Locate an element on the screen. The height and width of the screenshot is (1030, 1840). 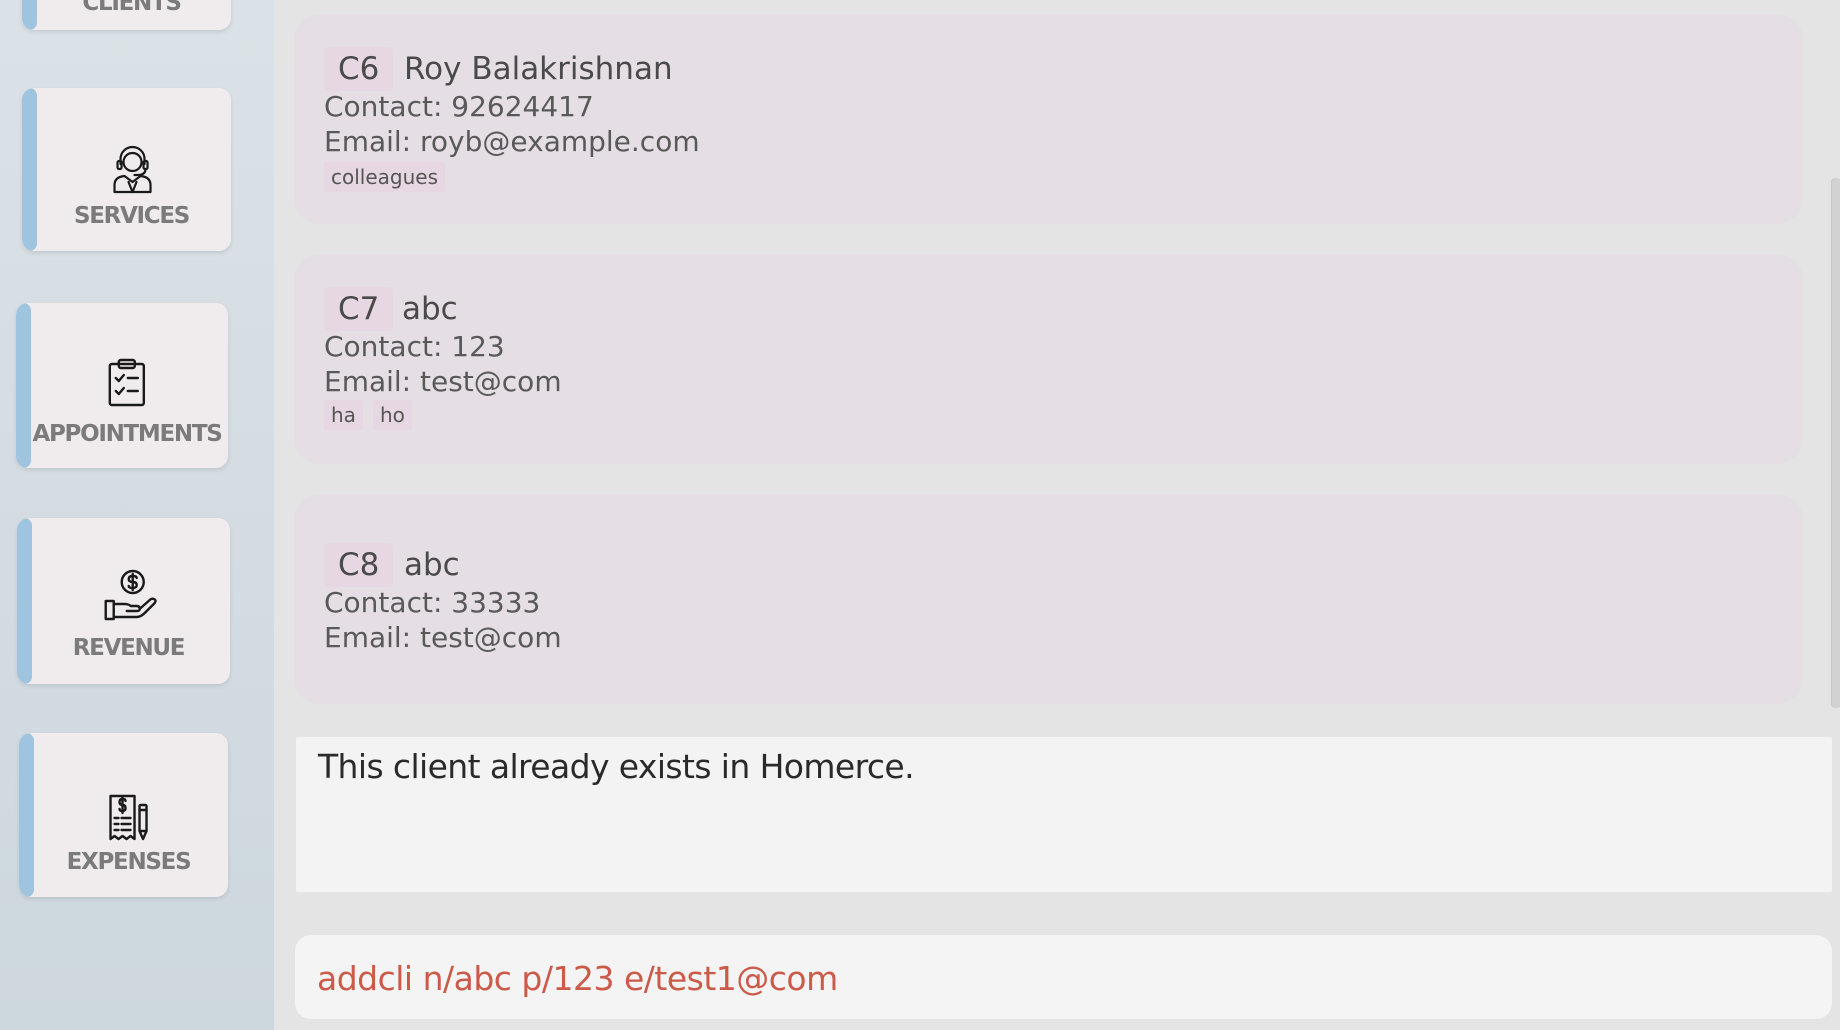
command-input is located at coordinates (1067, 978).